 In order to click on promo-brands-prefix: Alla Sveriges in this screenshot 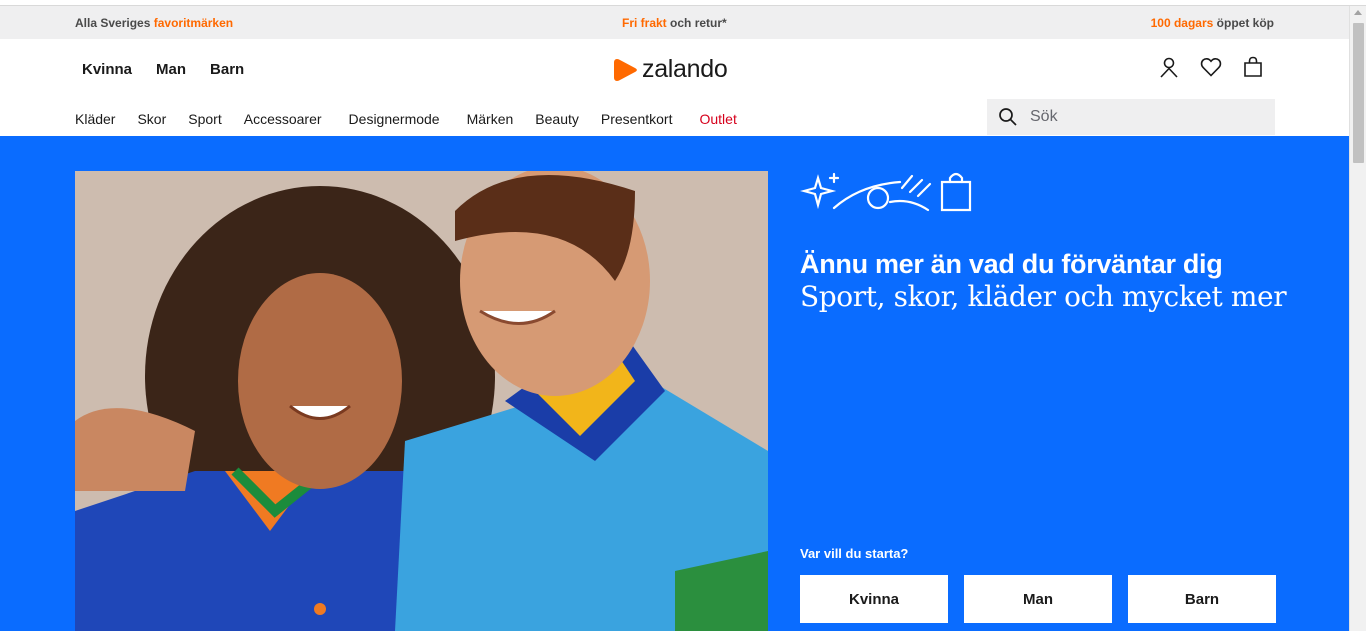, I will do `click(114, 23)`.